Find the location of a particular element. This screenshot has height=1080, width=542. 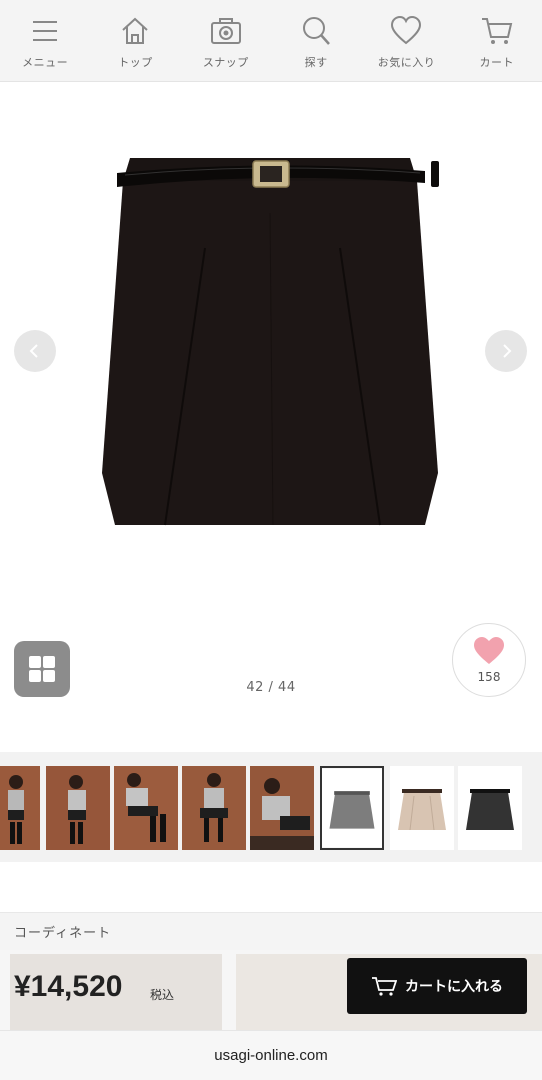

chevron-right-icon is located at coordinates (507, 351).